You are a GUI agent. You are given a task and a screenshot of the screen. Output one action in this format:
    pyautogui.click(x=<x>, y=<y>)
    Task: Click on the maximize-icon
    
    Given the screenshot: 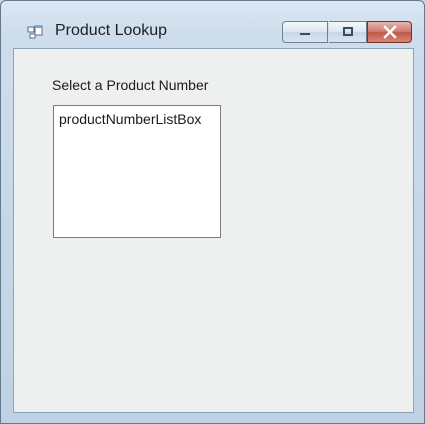 What is the action you would take?
    pyautogui.click(x=347, y=31)
    